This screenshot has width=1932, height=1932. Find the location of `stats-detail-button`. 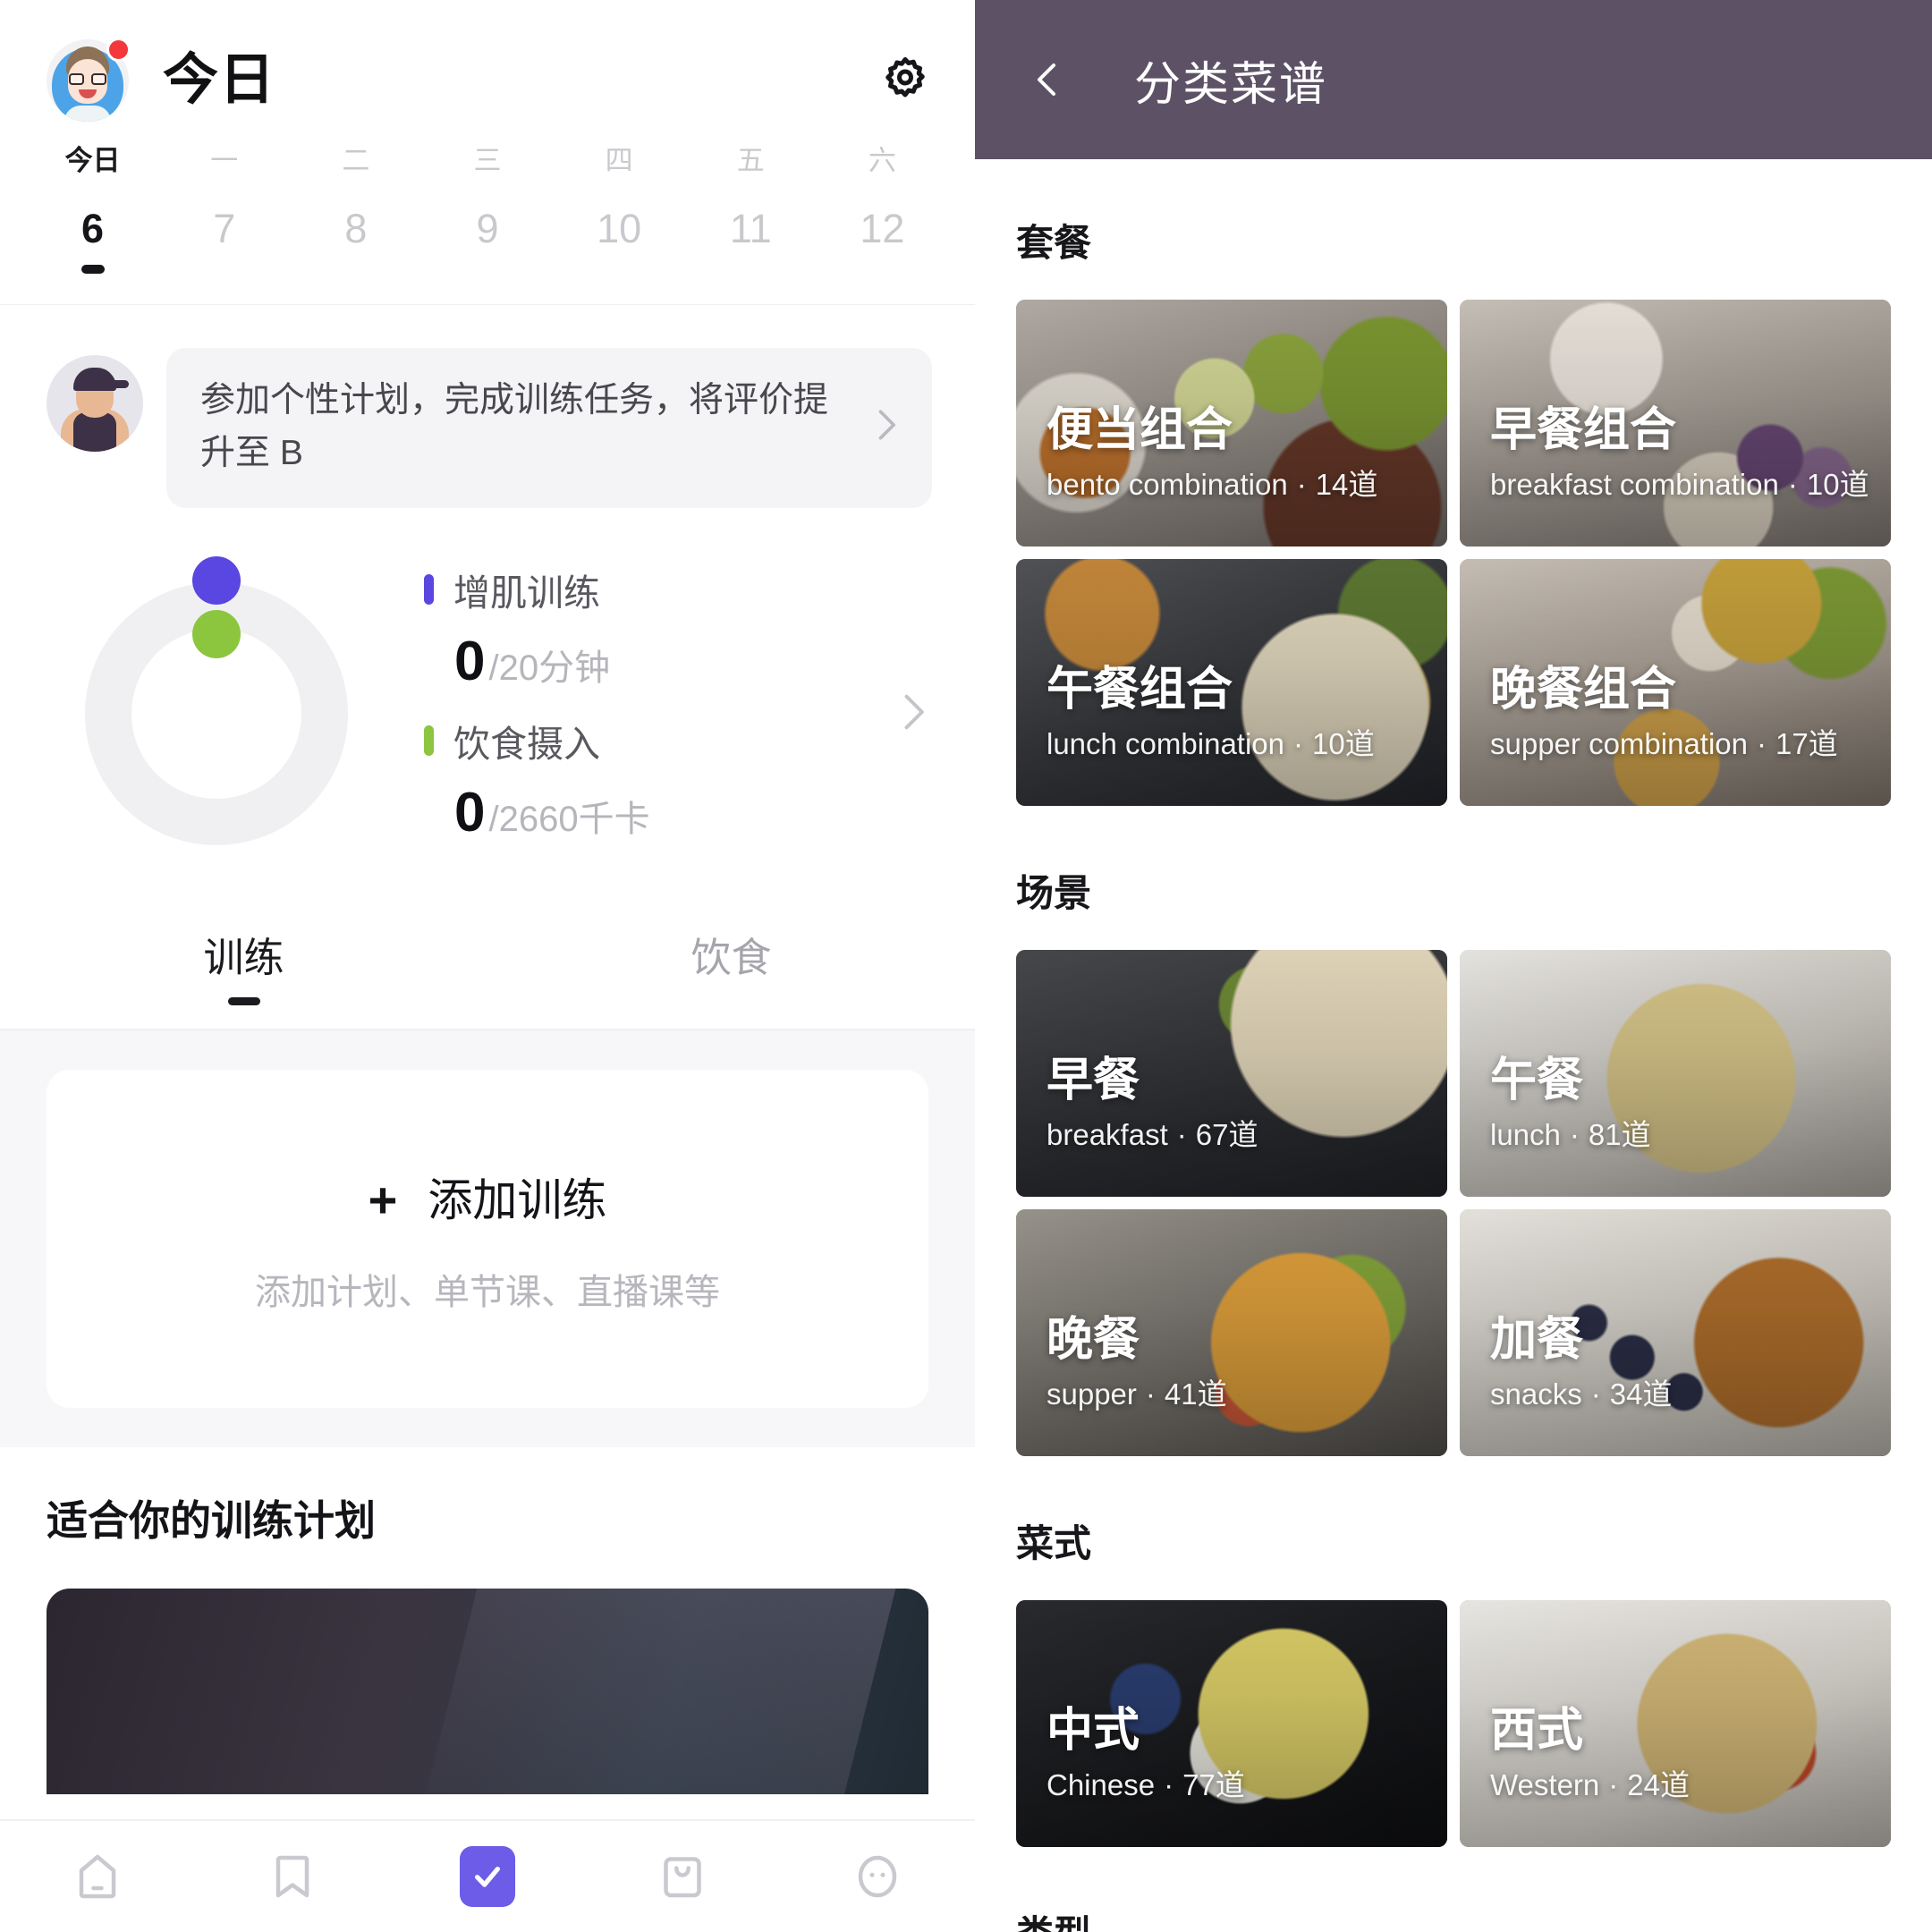

stats-detail-button is located at coordinates (914, 714).